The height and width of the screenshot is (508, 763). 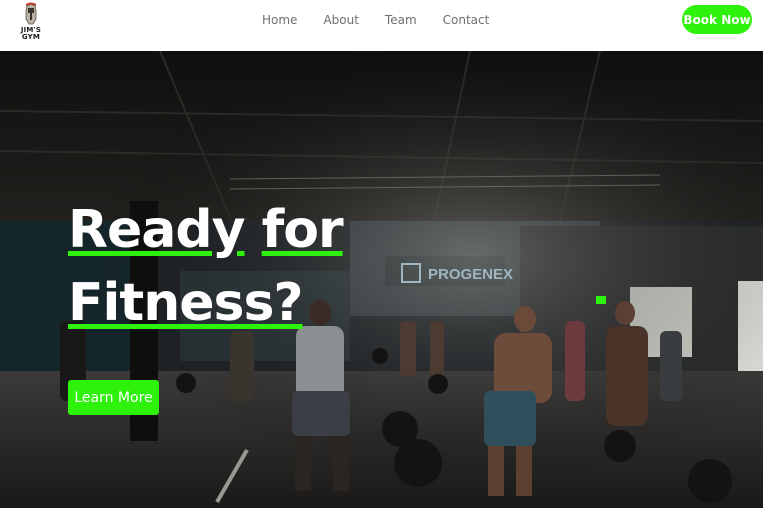 I want to click on spartan-helmet-icon, so click(x=31, y=13).